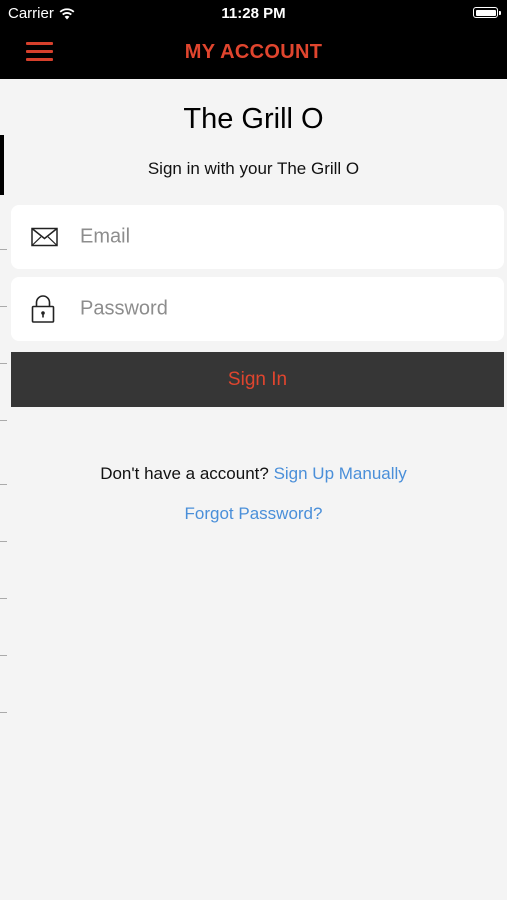  I want to click on battery-icon, so click(487, 12).